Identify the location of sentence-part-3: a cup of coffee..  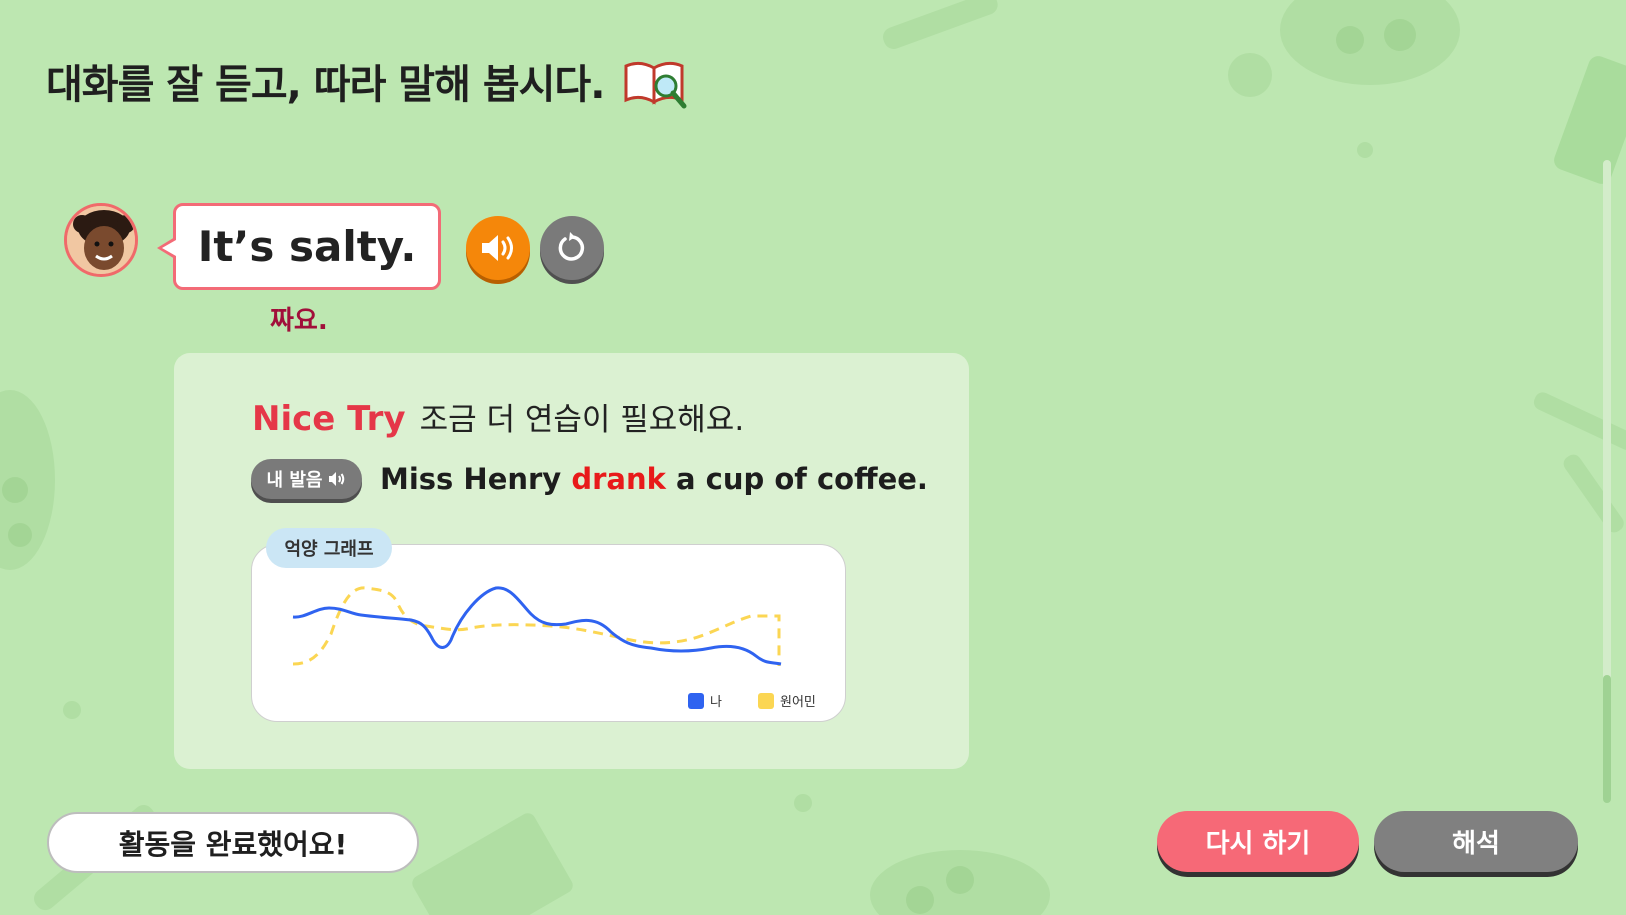
(796, 479).